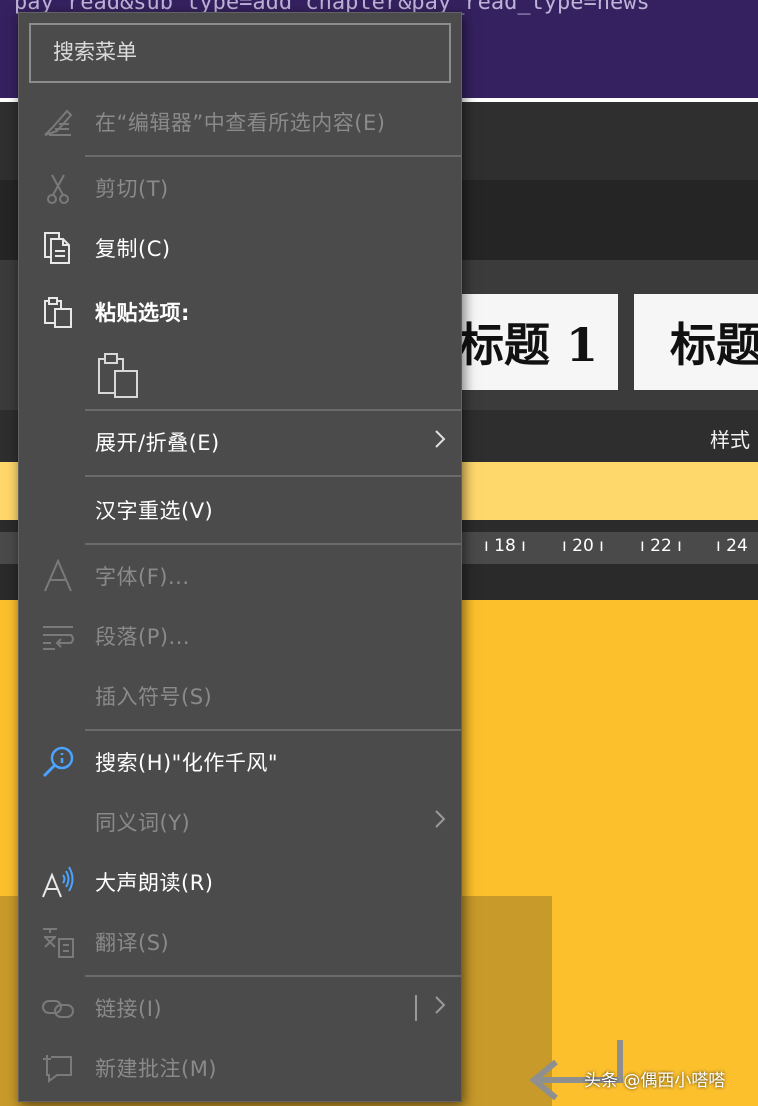 This screenshot has width=758, height=1106. Describe the element at coordinates (129, 1009) in the screenshot. I see `menu-item-label: 链接(I)` at that location.